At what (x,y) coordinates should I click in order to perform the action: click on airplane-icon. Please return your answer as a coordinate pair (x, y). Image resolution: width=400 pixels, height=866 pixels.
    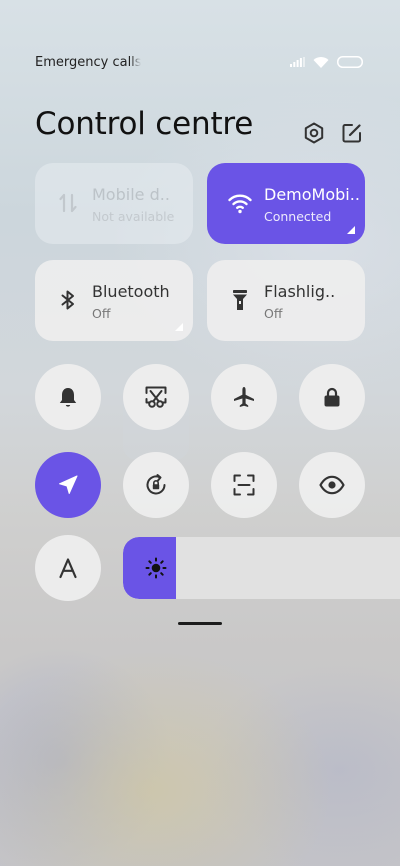
    Looking at the image, I should click on (244, 397).